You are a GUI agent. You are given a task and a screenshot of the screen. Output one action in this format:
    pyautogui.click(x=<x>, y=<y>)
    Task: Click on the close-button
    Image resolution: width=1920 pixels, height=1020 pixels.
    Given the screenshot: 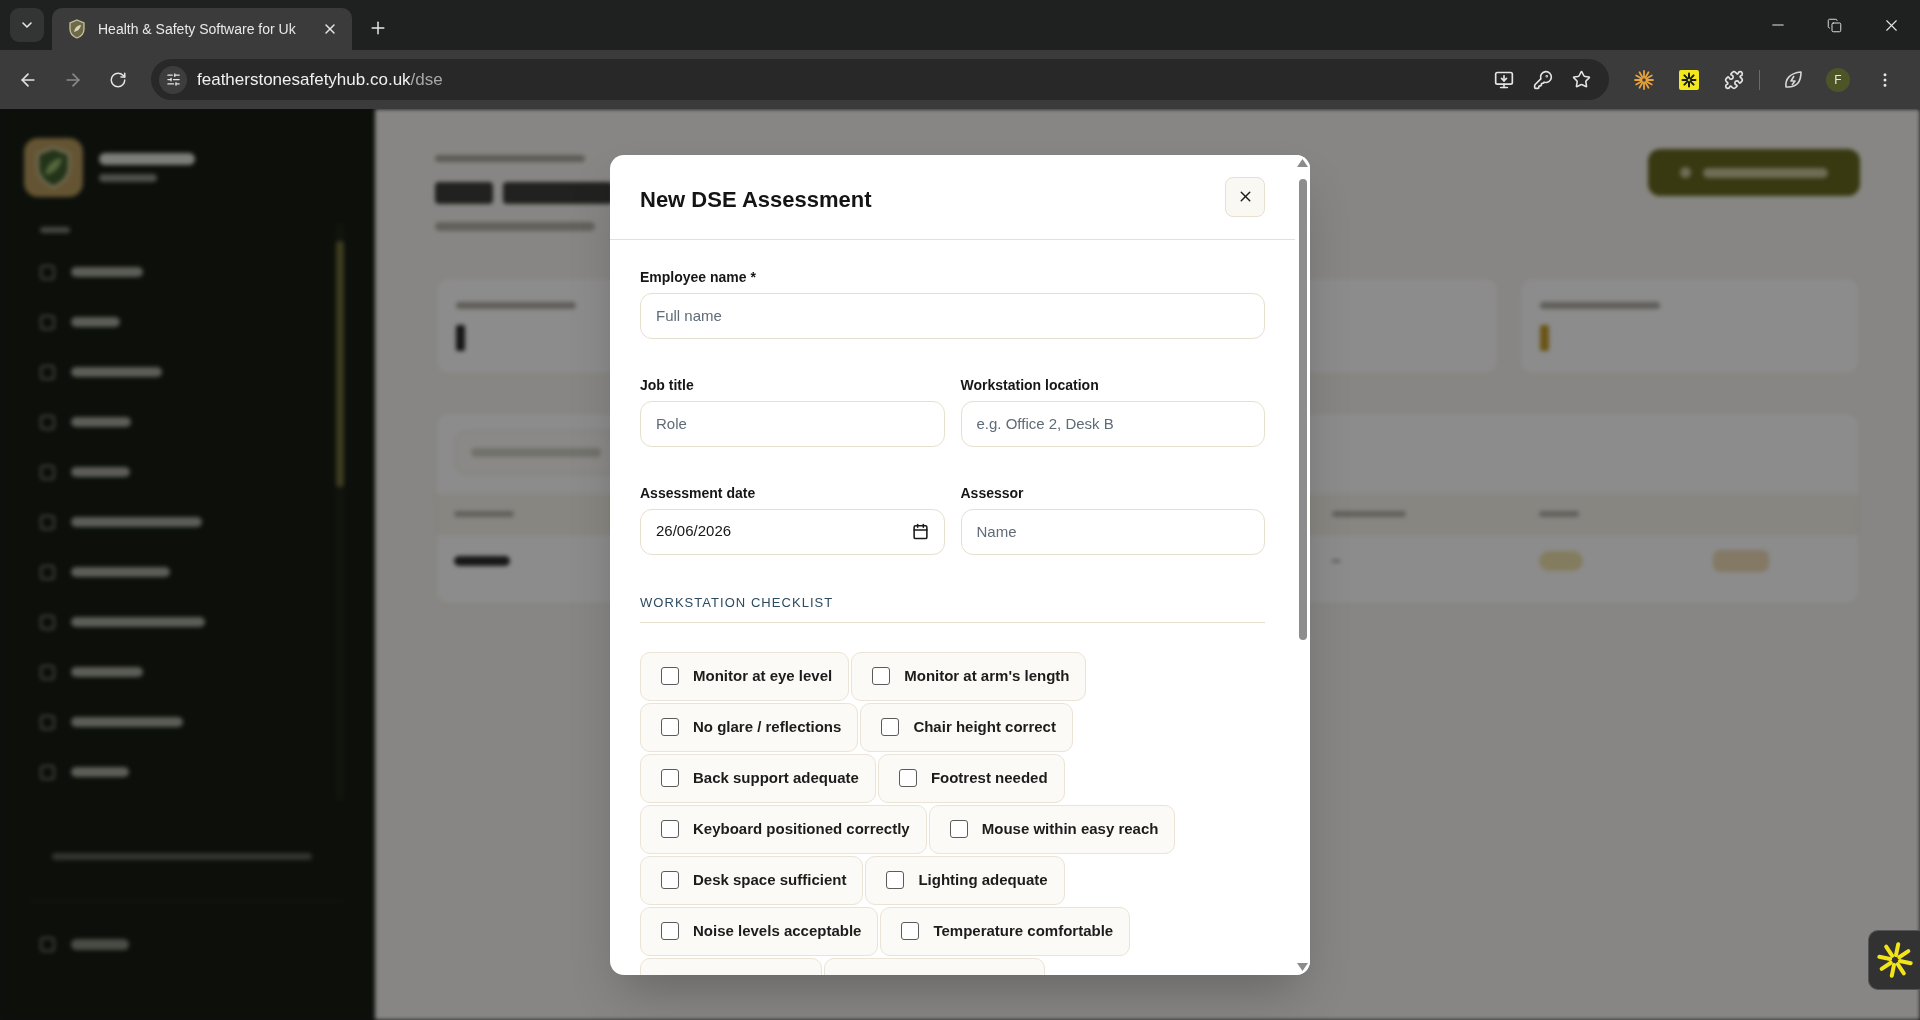 What is the action you would take?
    pyautogui.click(x=1245, y=196)
    